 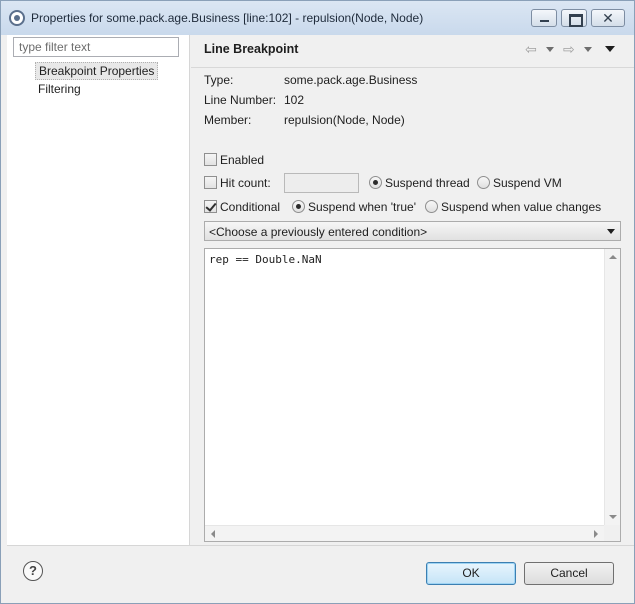 What do you see at coordinates (250, 207) in the screenshot?
I see `conditional-label: Conditional` at bounding box center [250, 207].